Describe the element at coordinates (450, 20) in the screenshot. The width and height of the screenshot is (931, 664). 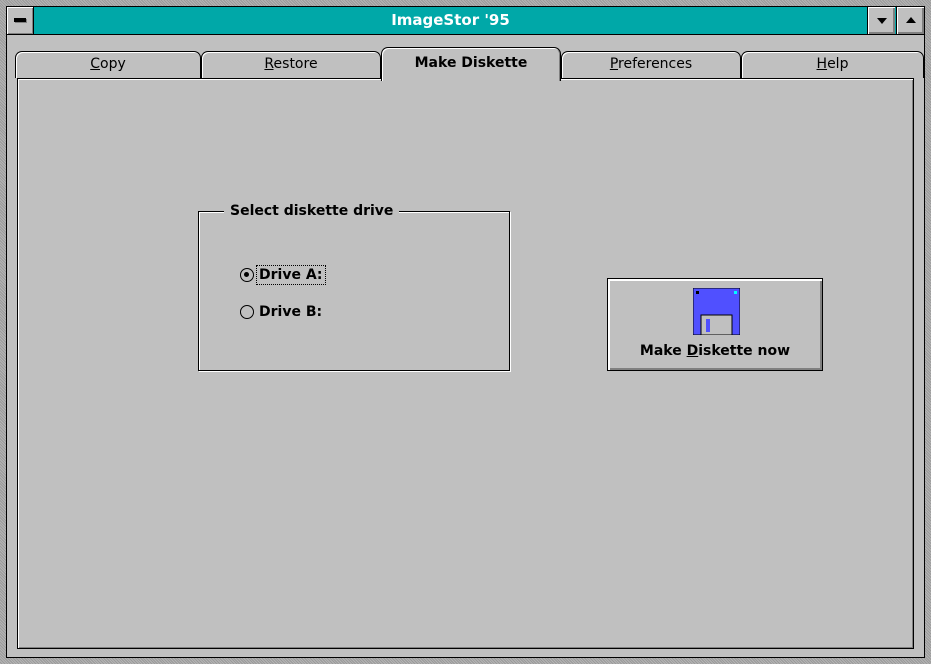
I see `window-title: ImageStor '95` at that location.